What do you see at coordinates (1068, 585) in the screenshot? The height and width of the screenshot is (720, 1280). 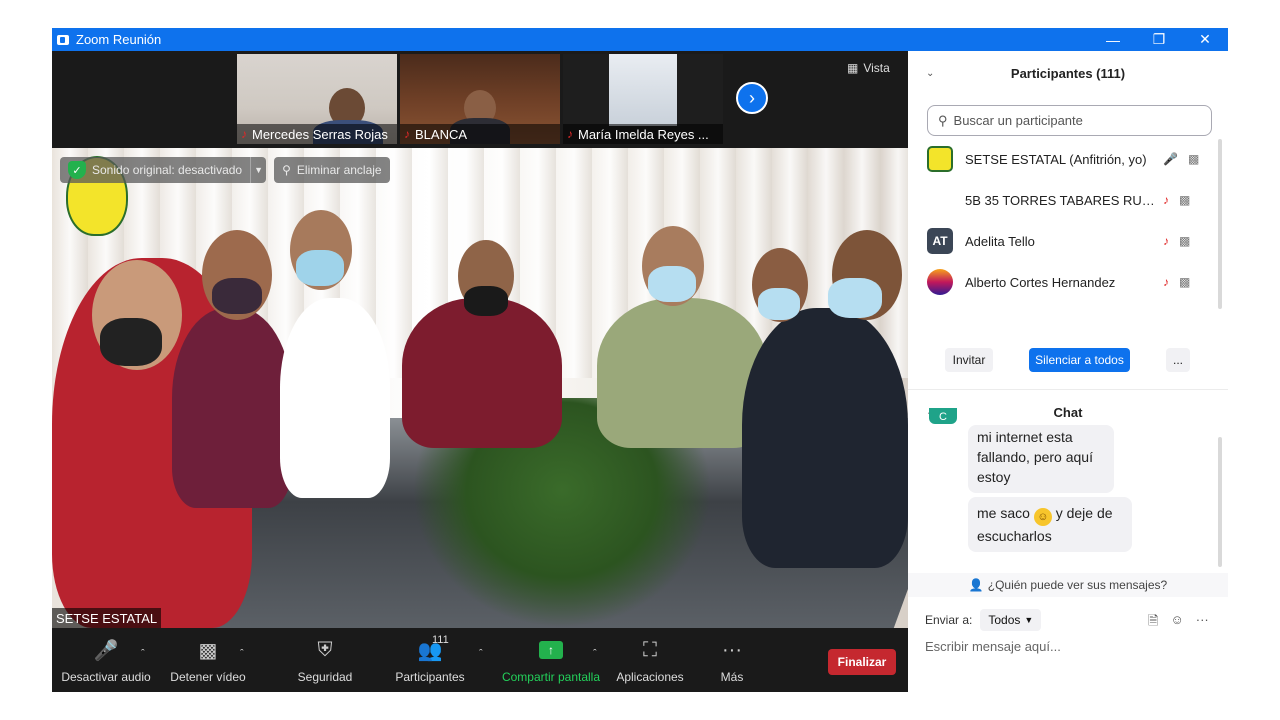 I see `who-can-see-messages-link: 👤 ¿Quién puede ver sus mensajes?` at bounding box center [1068, 585].